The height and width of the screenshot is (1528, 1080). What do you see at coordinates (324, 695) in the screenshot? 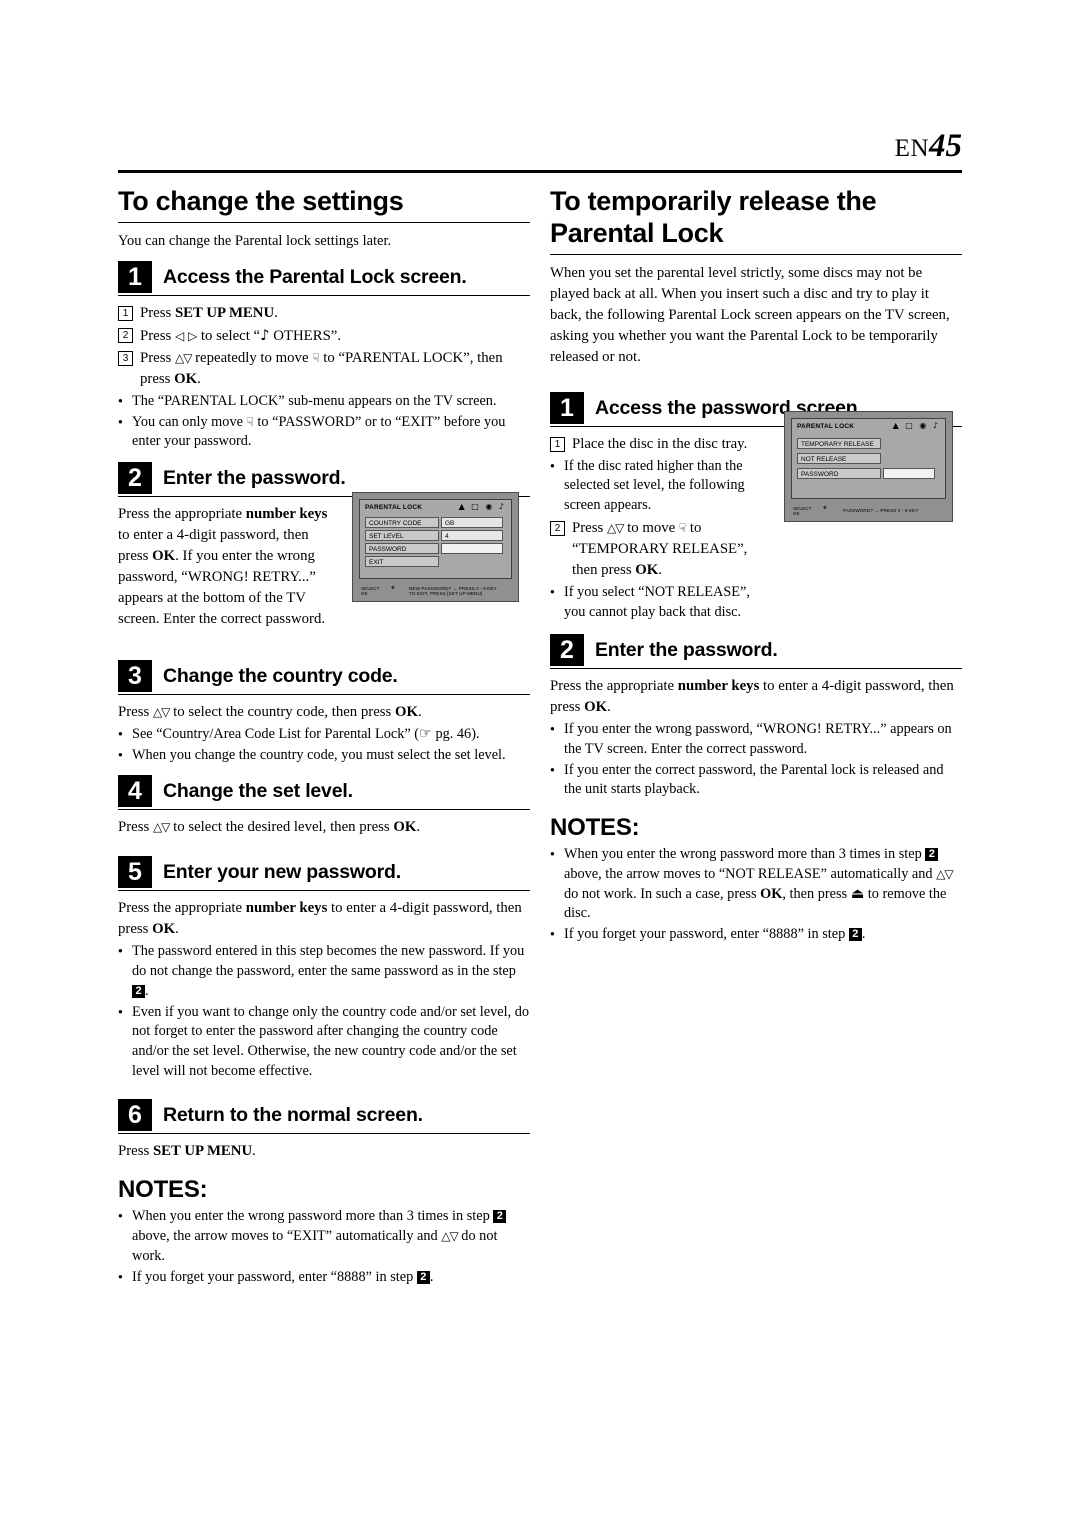
I see `left-step-3-divider` at bounding box center [324, 695].